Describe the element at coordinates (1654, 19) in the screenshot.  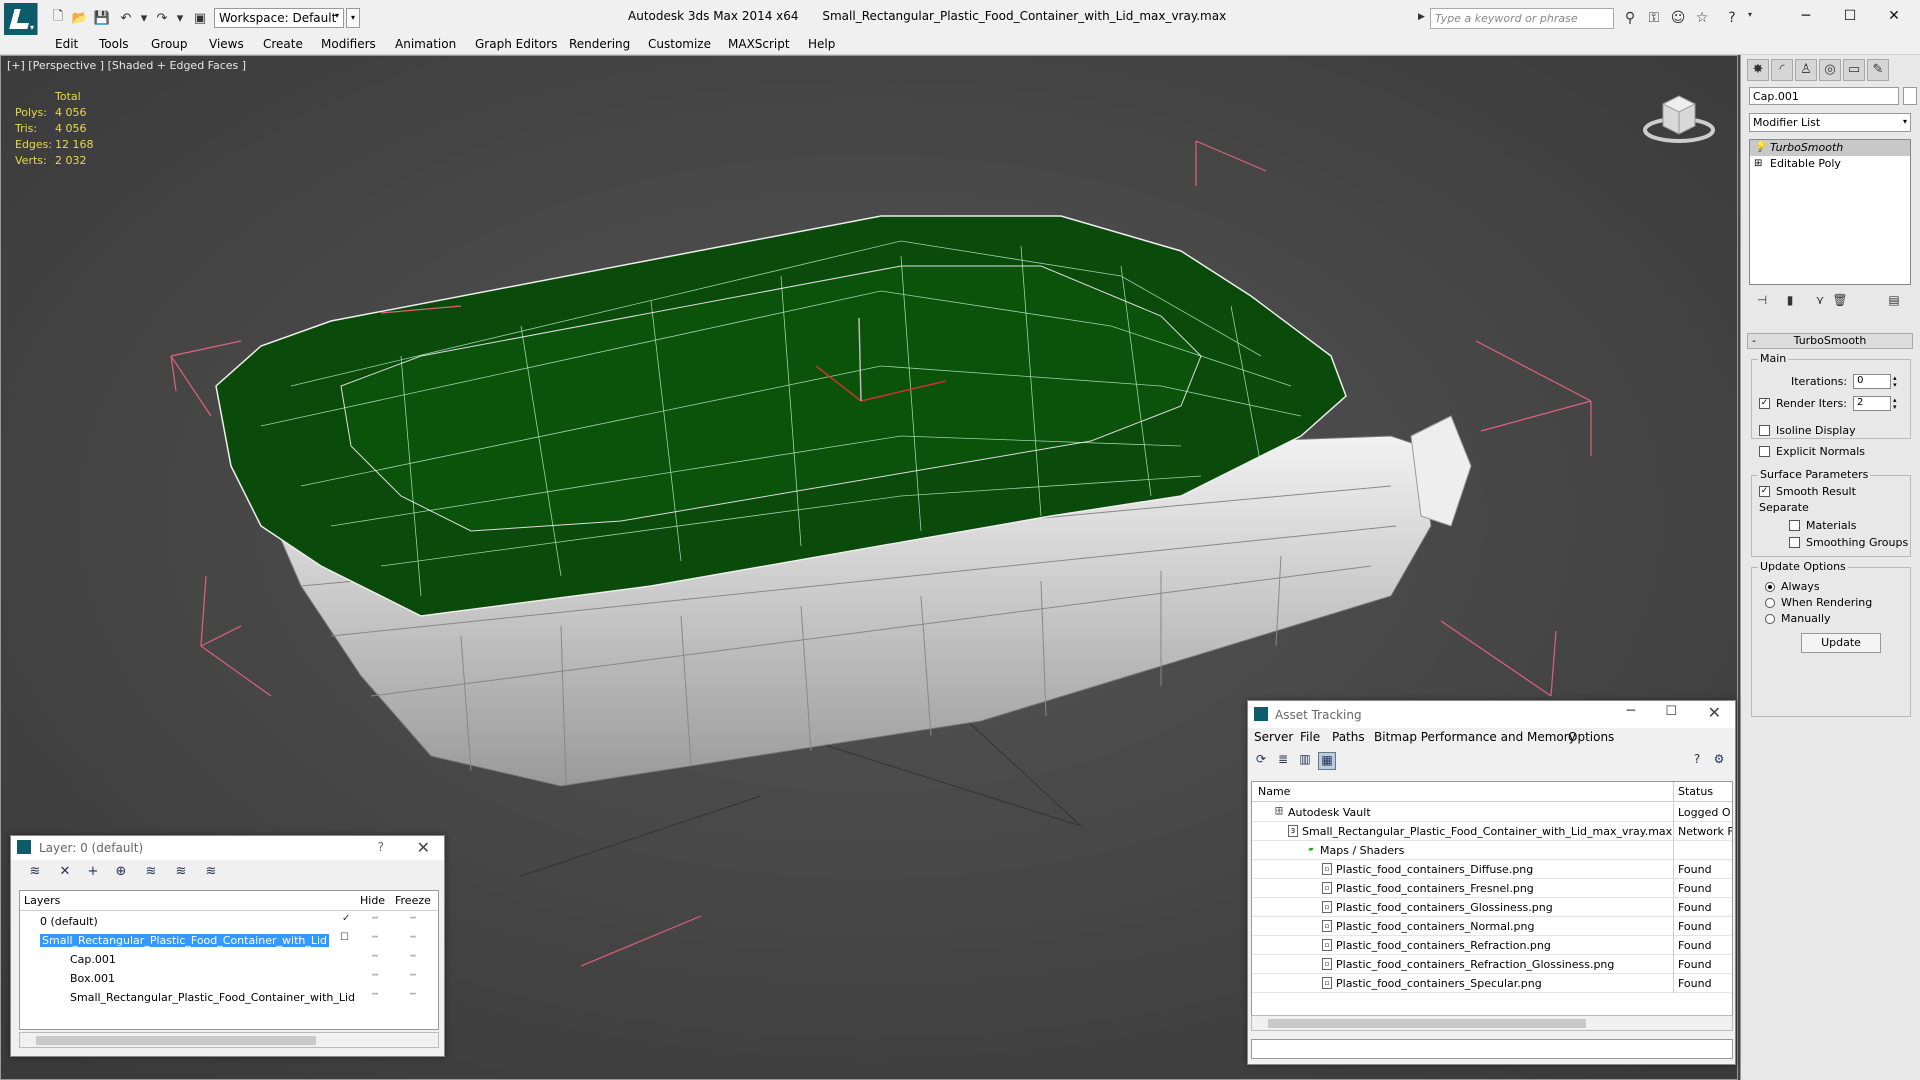
I see `key-icon: ⚿` at that location.